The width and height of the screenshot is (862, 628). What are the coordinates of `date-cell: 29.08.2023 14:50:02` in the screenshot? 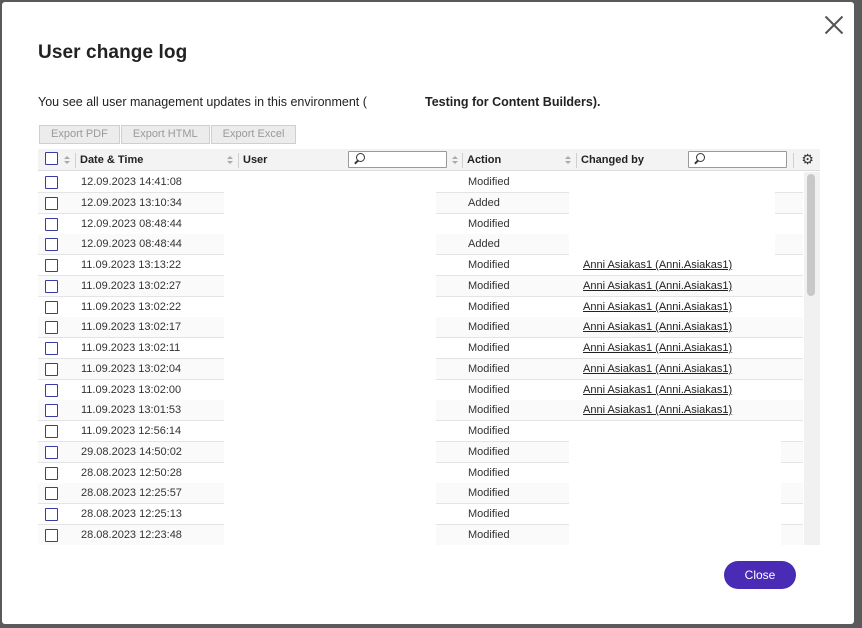 It's located at (131, 452).